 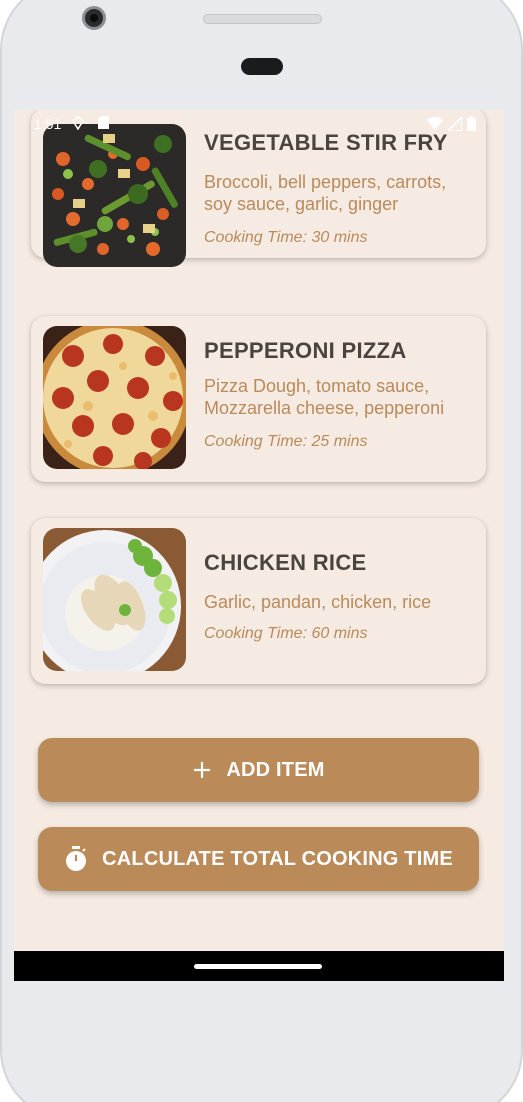 I want to click on recipe-ingredients: Garlic, pandan, chicken, rice, so click(x=318, y=602).